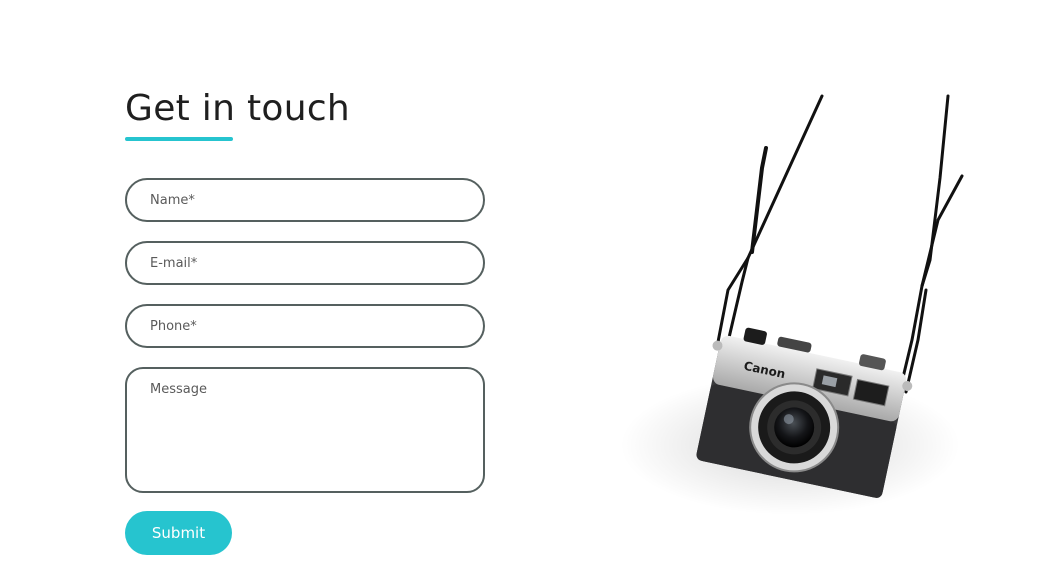 This screenshot has height=574, width=1042. Describe the element at coordinates (305, 326) in the screenshot. I see `phone-field` at that location.